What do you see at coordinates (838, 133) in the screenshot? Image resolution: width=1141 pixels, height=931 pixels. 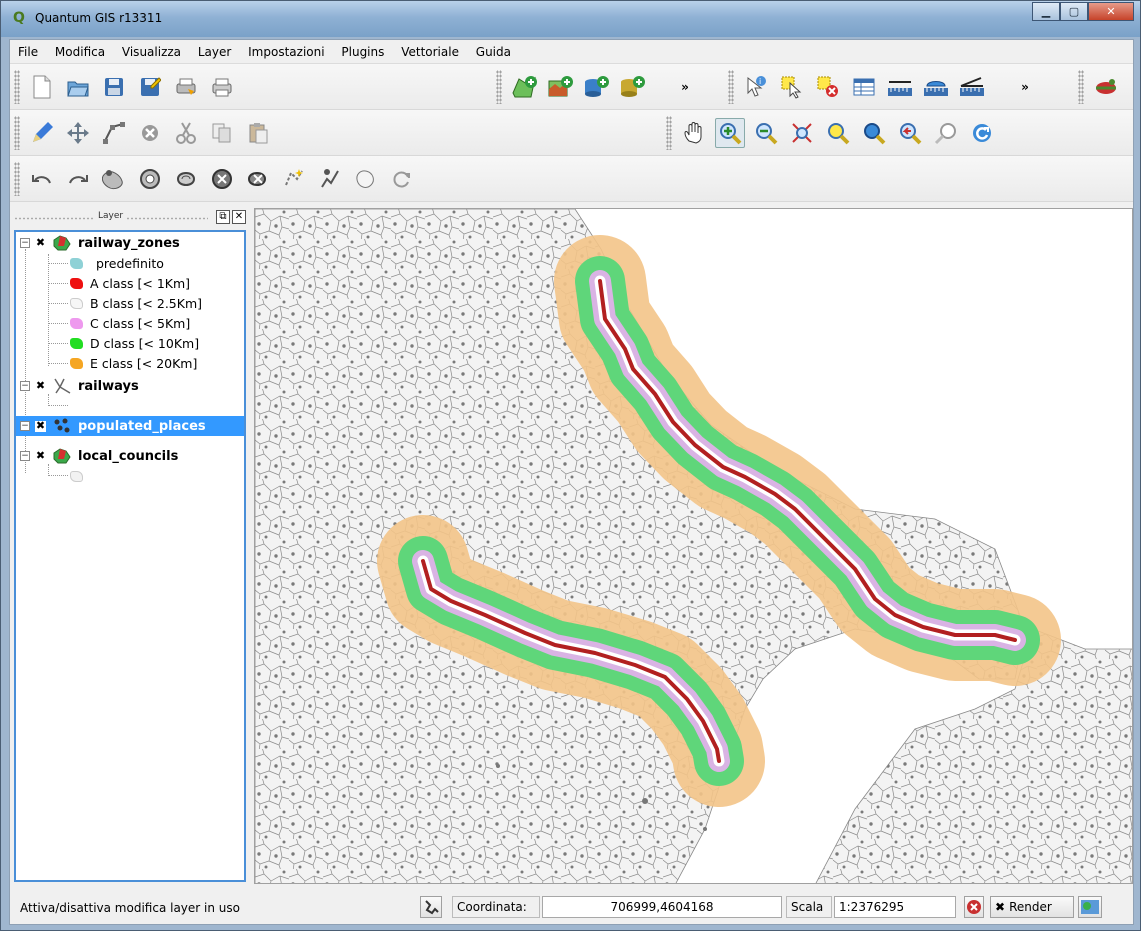 I see `zoom-to-selection-icon` at bounding box center [838, 133].